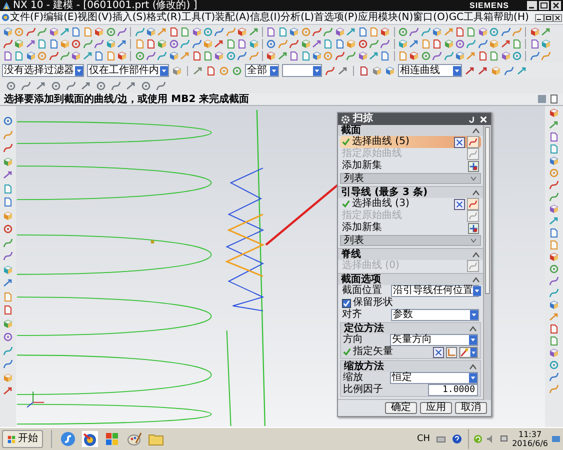 This screenshot has width=563, height=450. I want to click on minimize-button, so click(539, 18).